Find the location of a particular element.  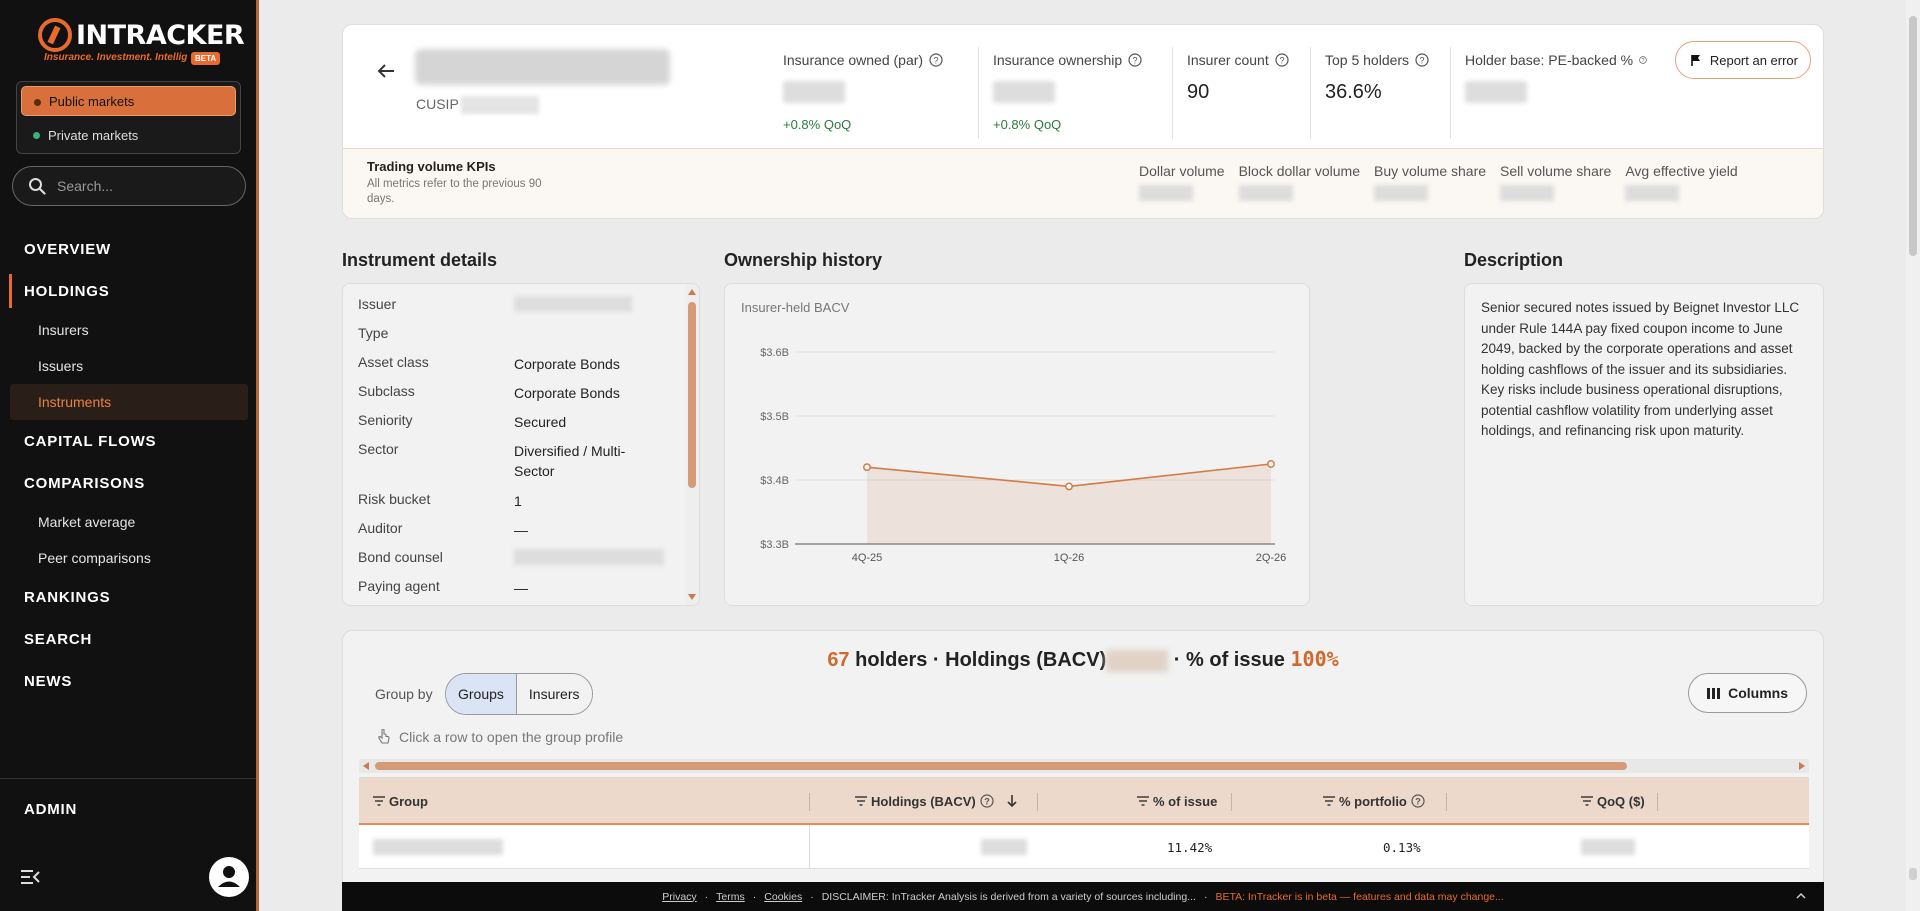

group-by-insurers: Insurers is located at coordinates (554, 694).